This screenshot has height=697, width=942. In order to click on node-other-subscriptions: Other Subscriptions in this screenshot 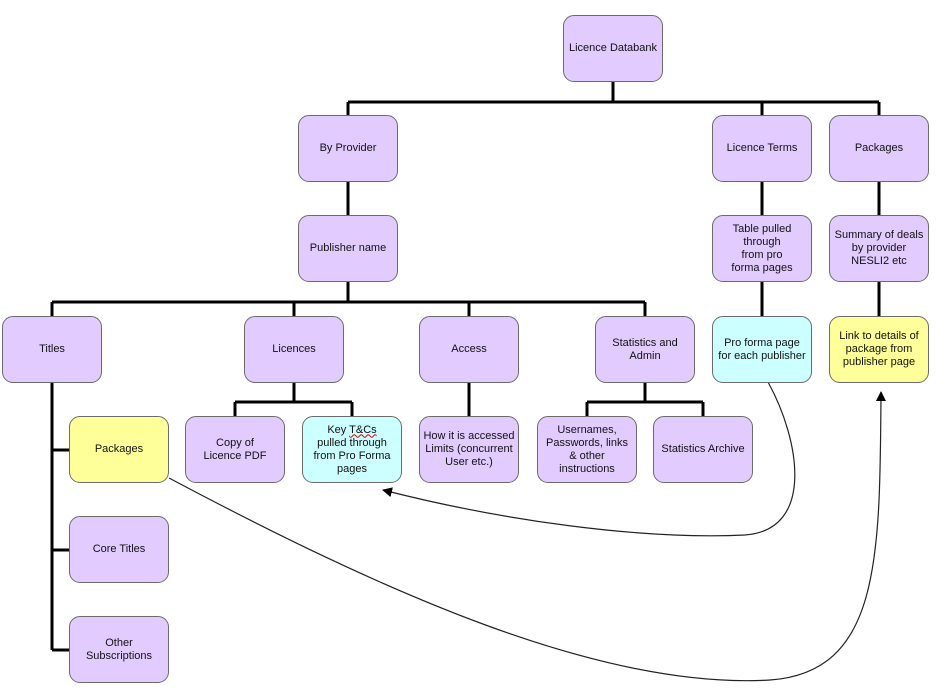, I will do `click(119, 649)`.